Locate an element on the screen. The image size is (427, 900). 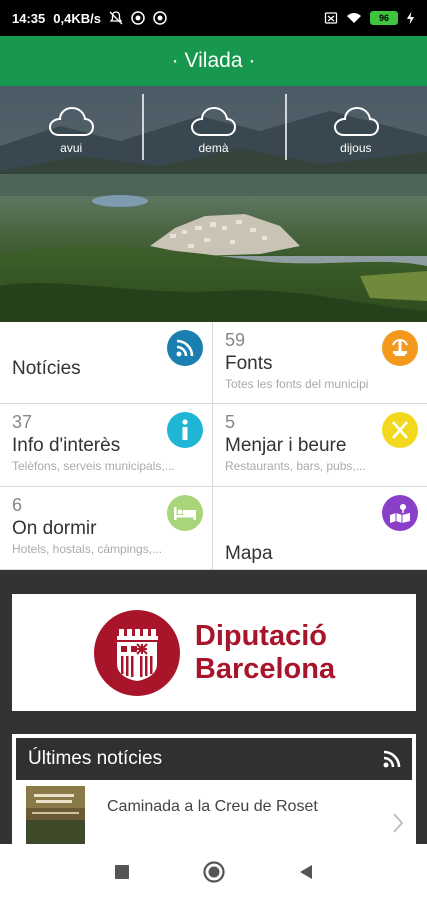
banner-text: Diputació Barcelona is located at coordinates (265, 653).